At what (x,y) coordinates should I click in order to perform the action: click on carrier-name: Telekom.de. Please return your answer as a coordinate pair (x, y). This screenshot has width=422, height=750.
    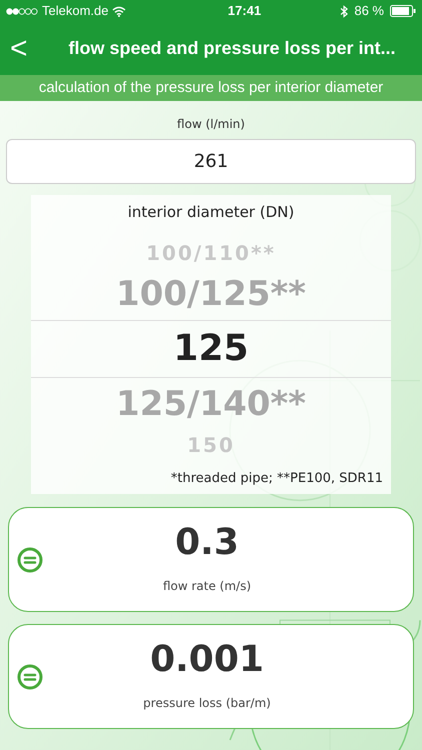
    Looking at the image, I should click on (75, 11).